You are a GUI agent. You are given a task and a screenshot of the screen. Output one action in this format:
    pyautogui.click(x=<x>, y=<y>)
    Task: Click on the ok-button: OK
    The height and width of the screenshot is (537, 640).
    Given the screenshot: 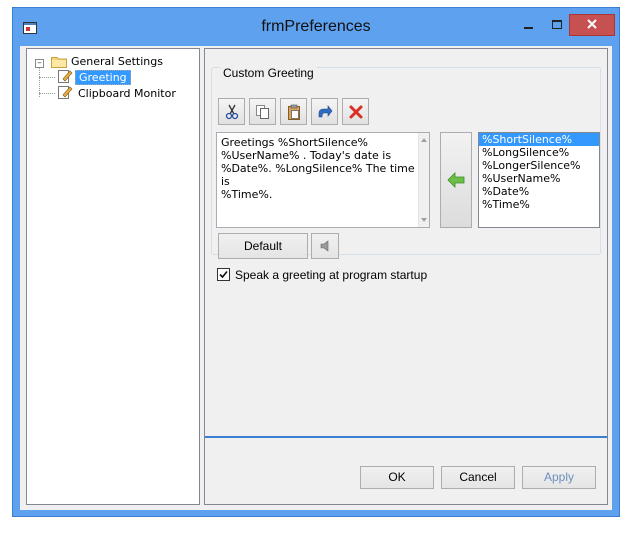 What is the action you would take?
    pyautogui.click(x=397, y=477)
    